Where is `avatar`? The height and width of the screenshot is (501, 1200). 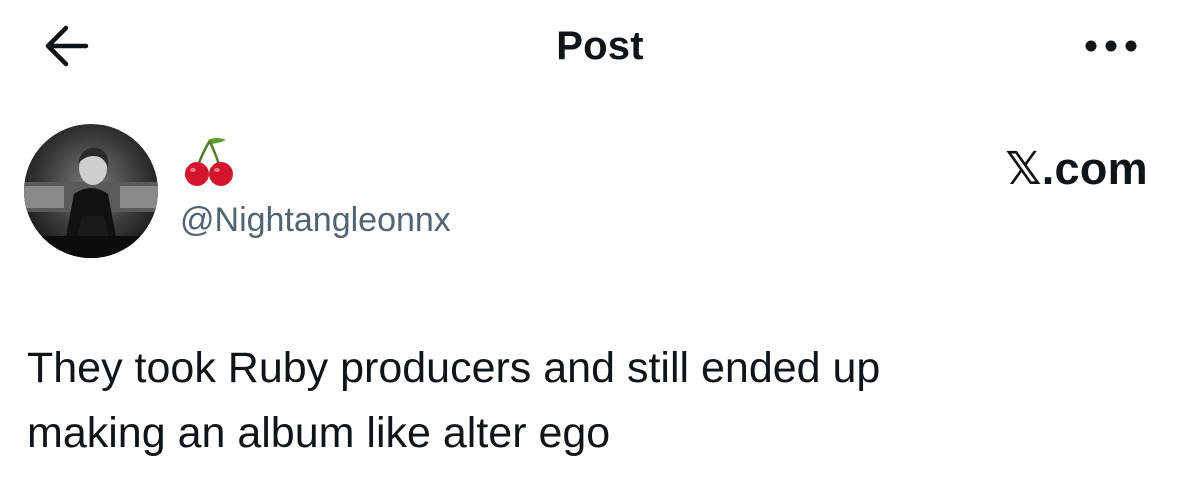
avatar is located at coordinates (91, 191).